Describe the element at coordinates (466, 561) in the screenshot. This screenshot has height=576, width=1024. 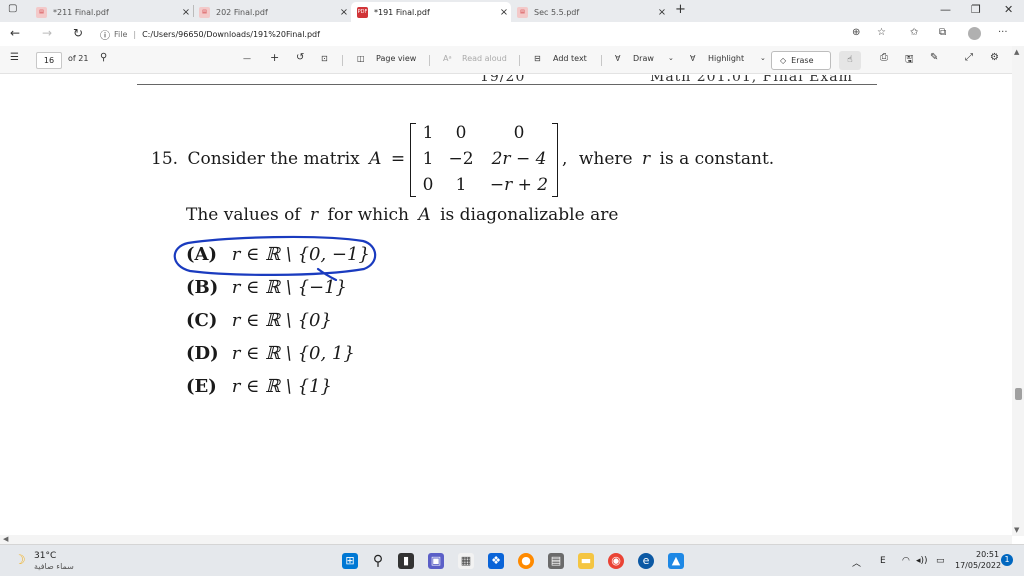
I see `calendar-icon: ▦` at that location.